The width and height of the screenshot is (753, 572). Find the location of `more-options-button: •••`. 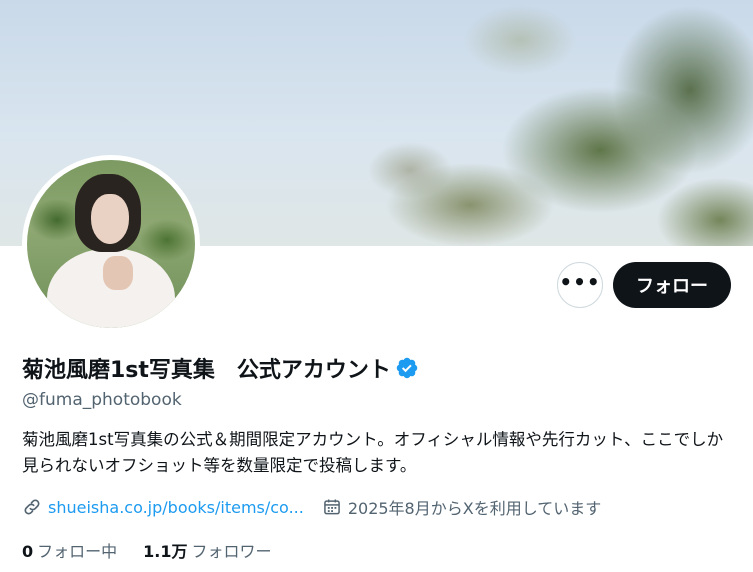

more-options-button: ••• is located at coordinates (580, 285).